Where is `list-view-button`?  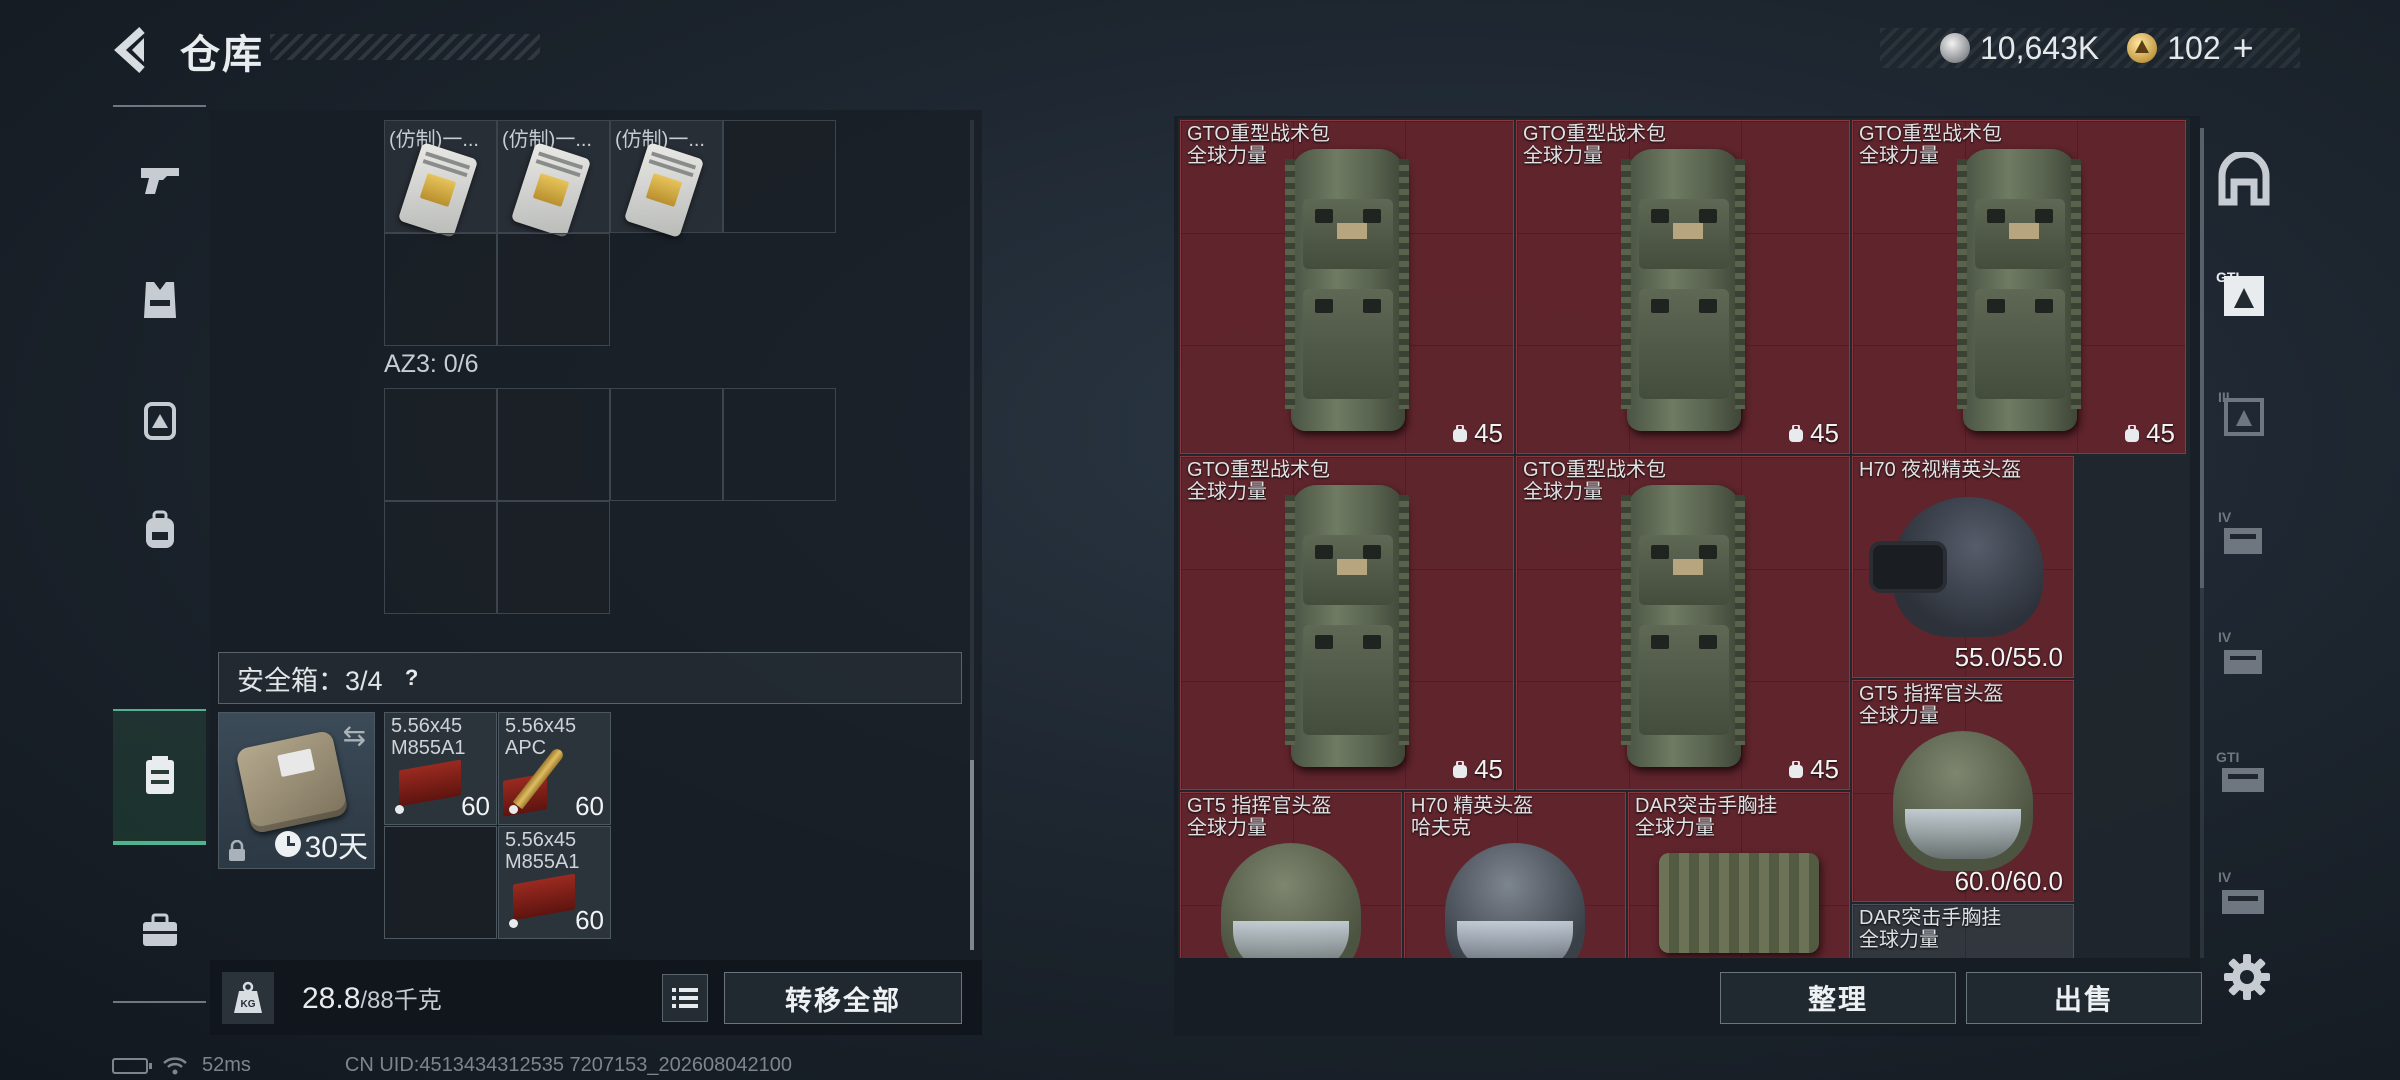 list-view-button is located at coordinates (685, 998).